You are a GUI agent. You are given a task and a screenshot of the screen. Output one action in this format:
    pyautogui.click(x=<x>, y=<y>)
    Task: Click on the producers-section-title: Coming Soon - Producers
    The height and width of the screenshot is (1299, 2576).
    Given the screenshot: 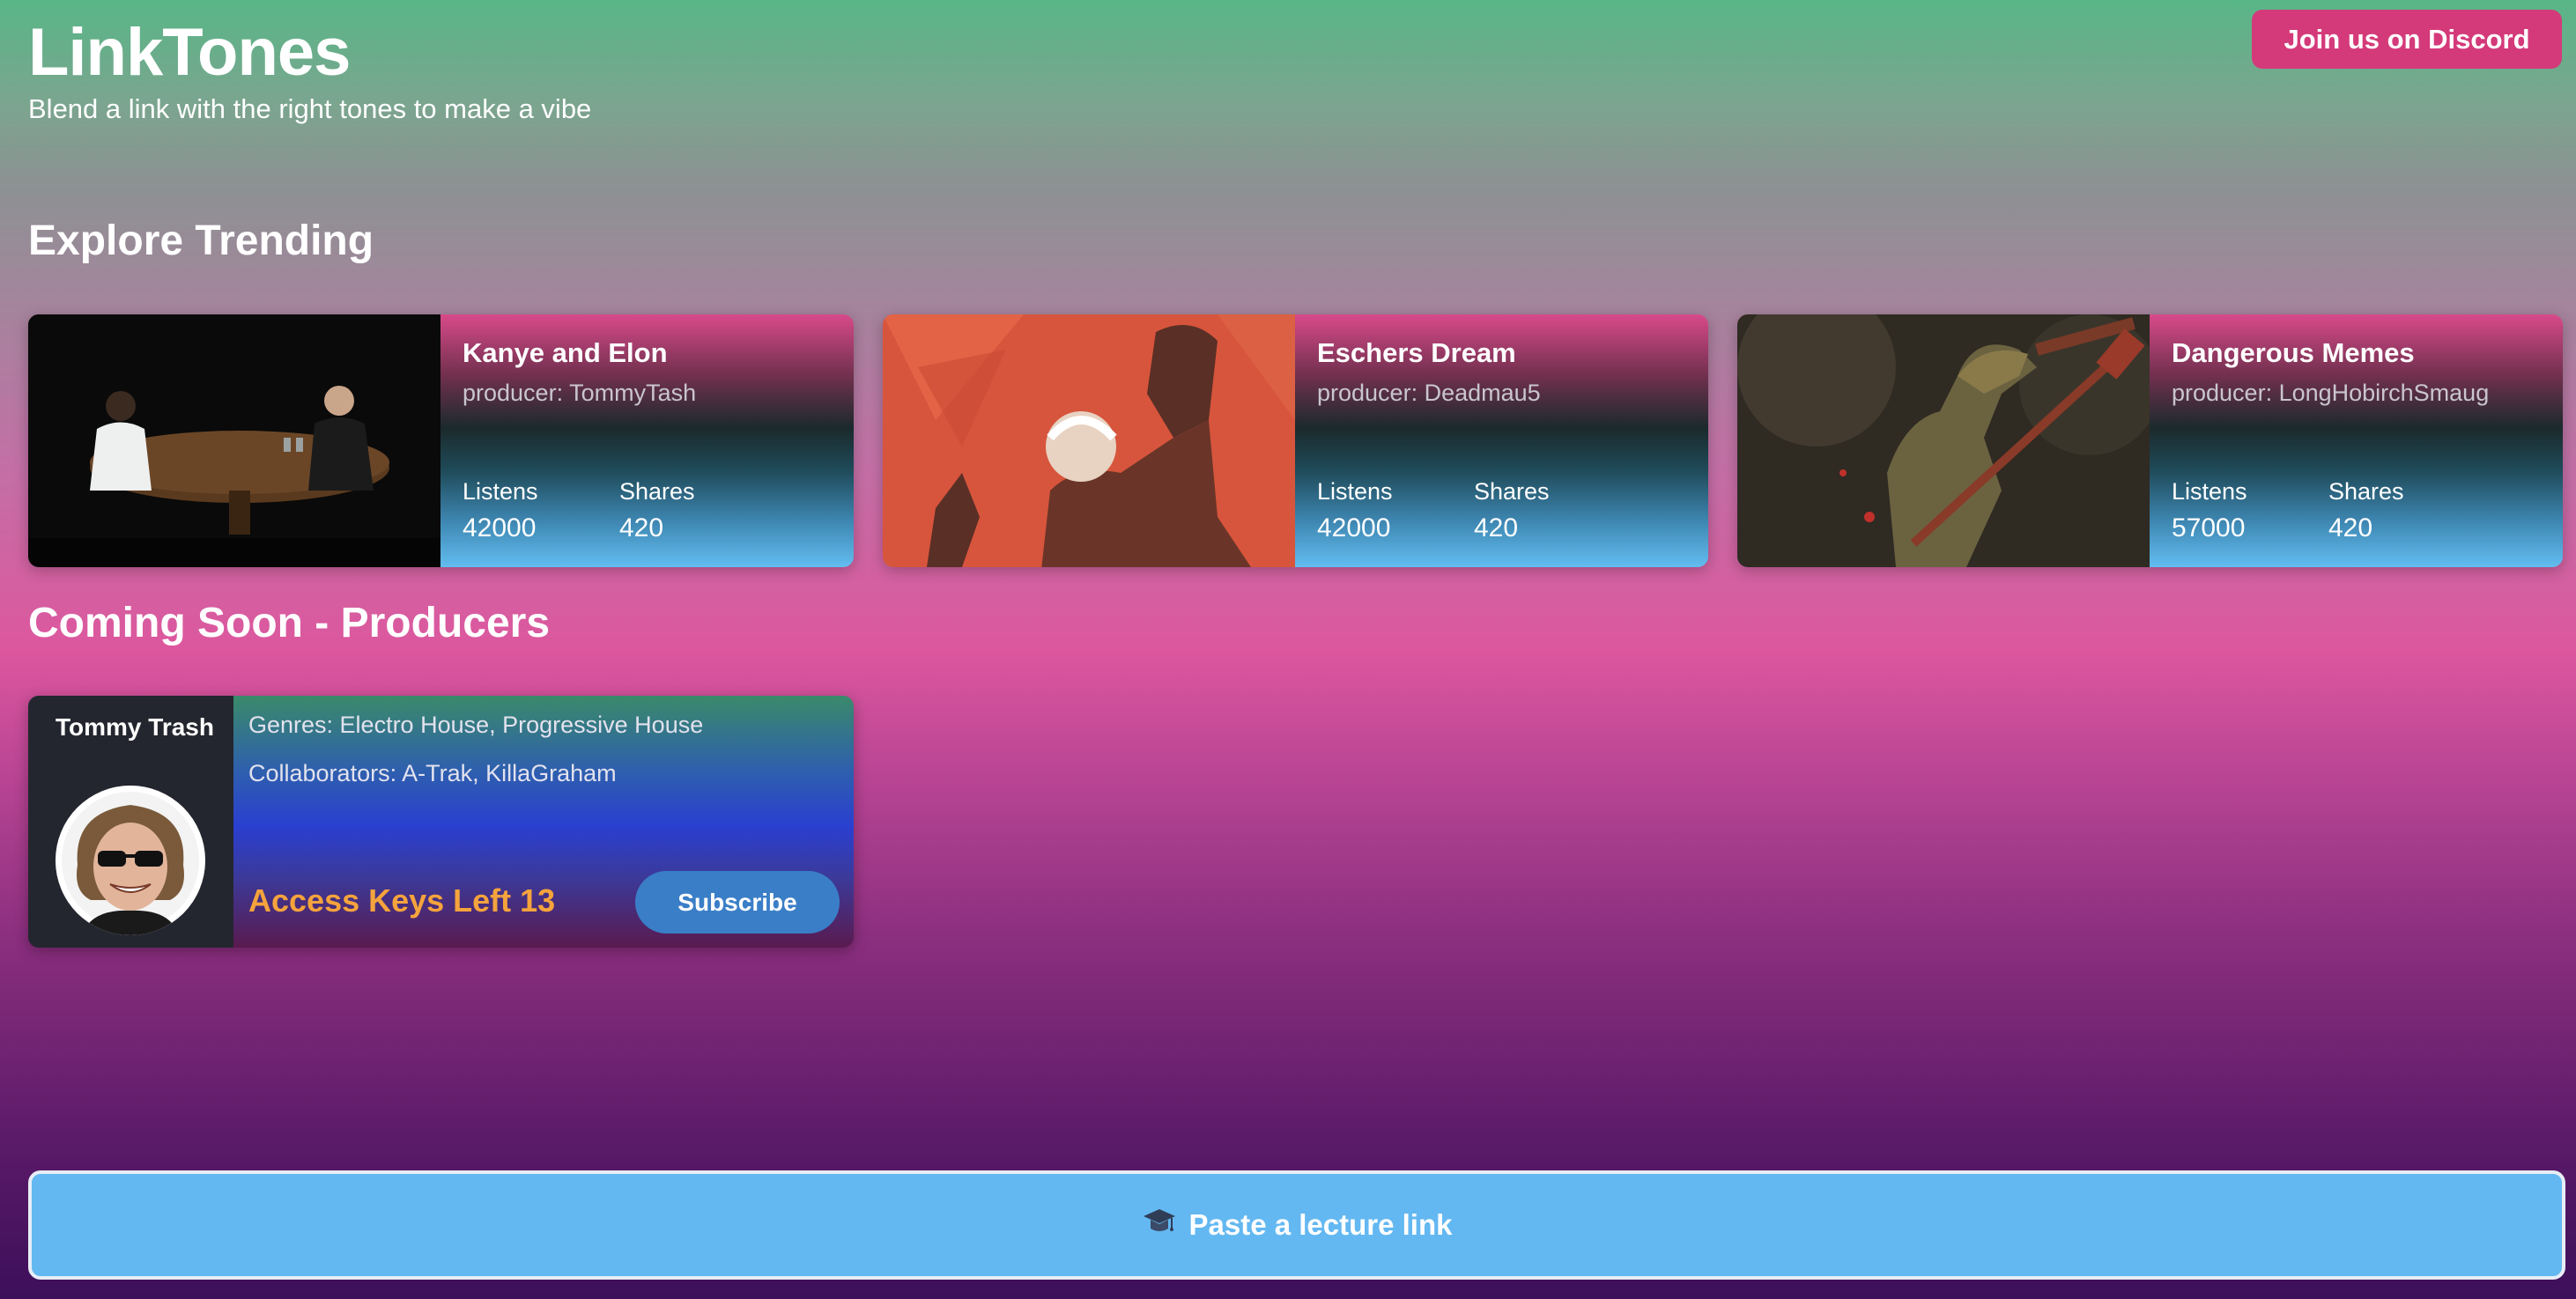 What is the action you would take?
    pyautogui.click(x=290, y=623)
    